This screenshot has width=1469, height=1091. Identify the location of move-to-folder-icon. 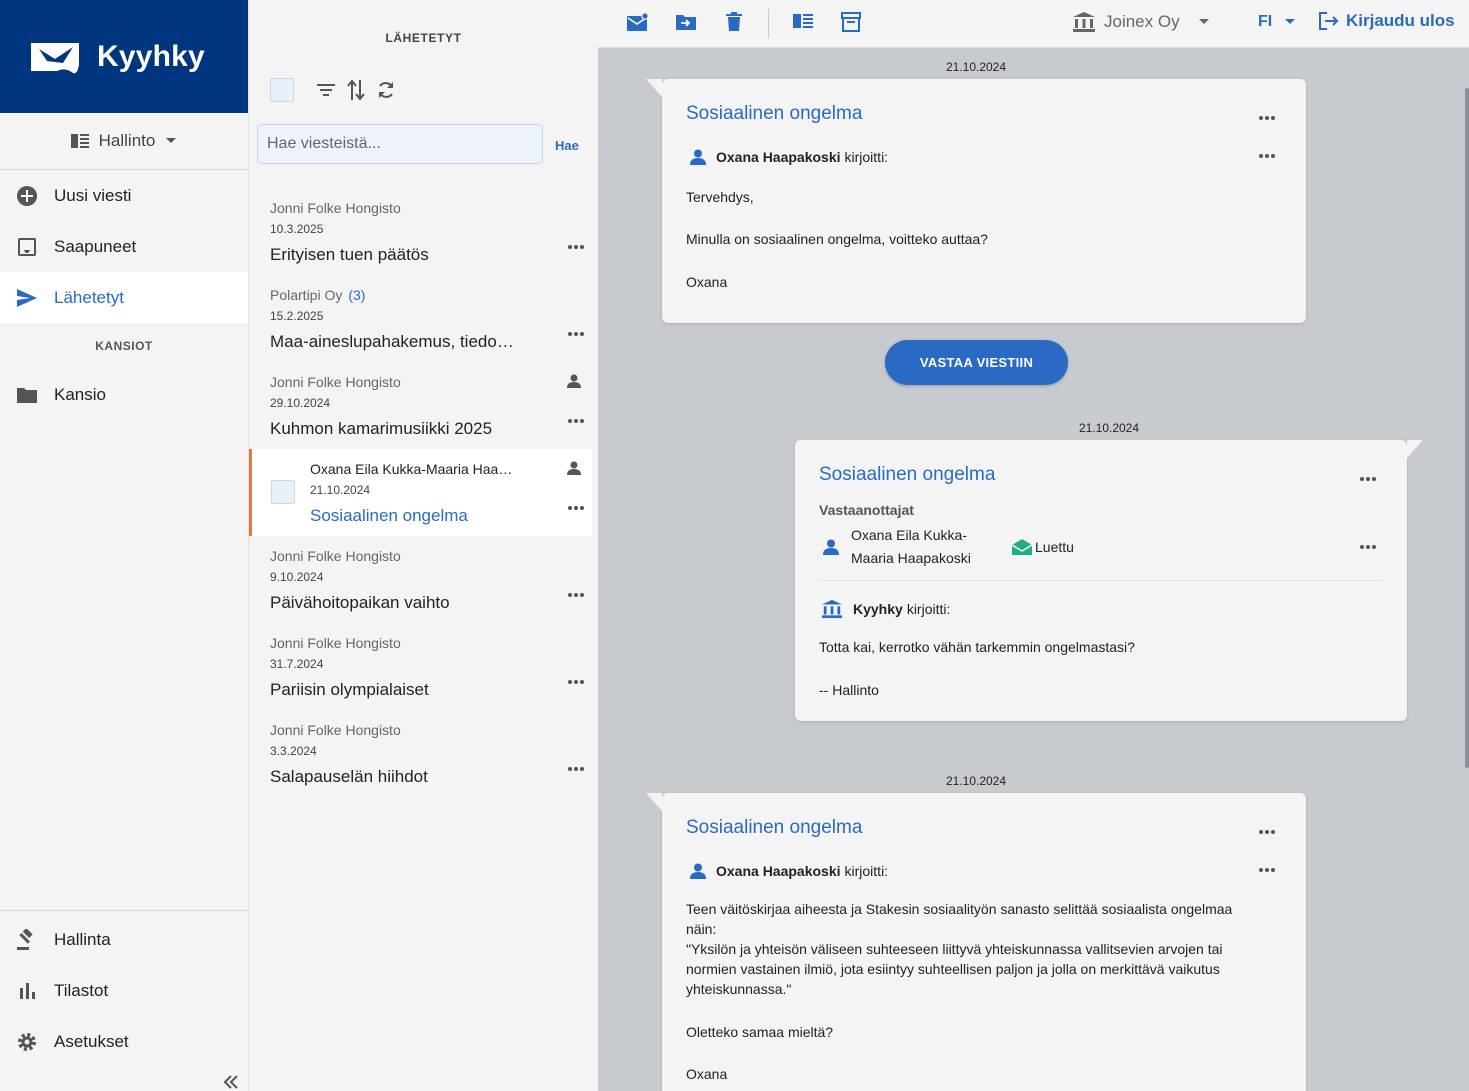
(686, 22).